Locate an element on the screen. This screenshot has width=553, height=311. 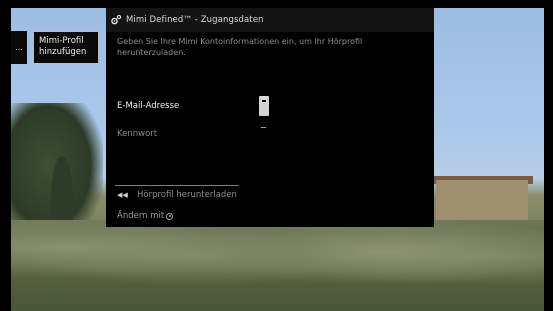
email-field-label: E-Mail-Adresse is located at coordinates (148, 106).